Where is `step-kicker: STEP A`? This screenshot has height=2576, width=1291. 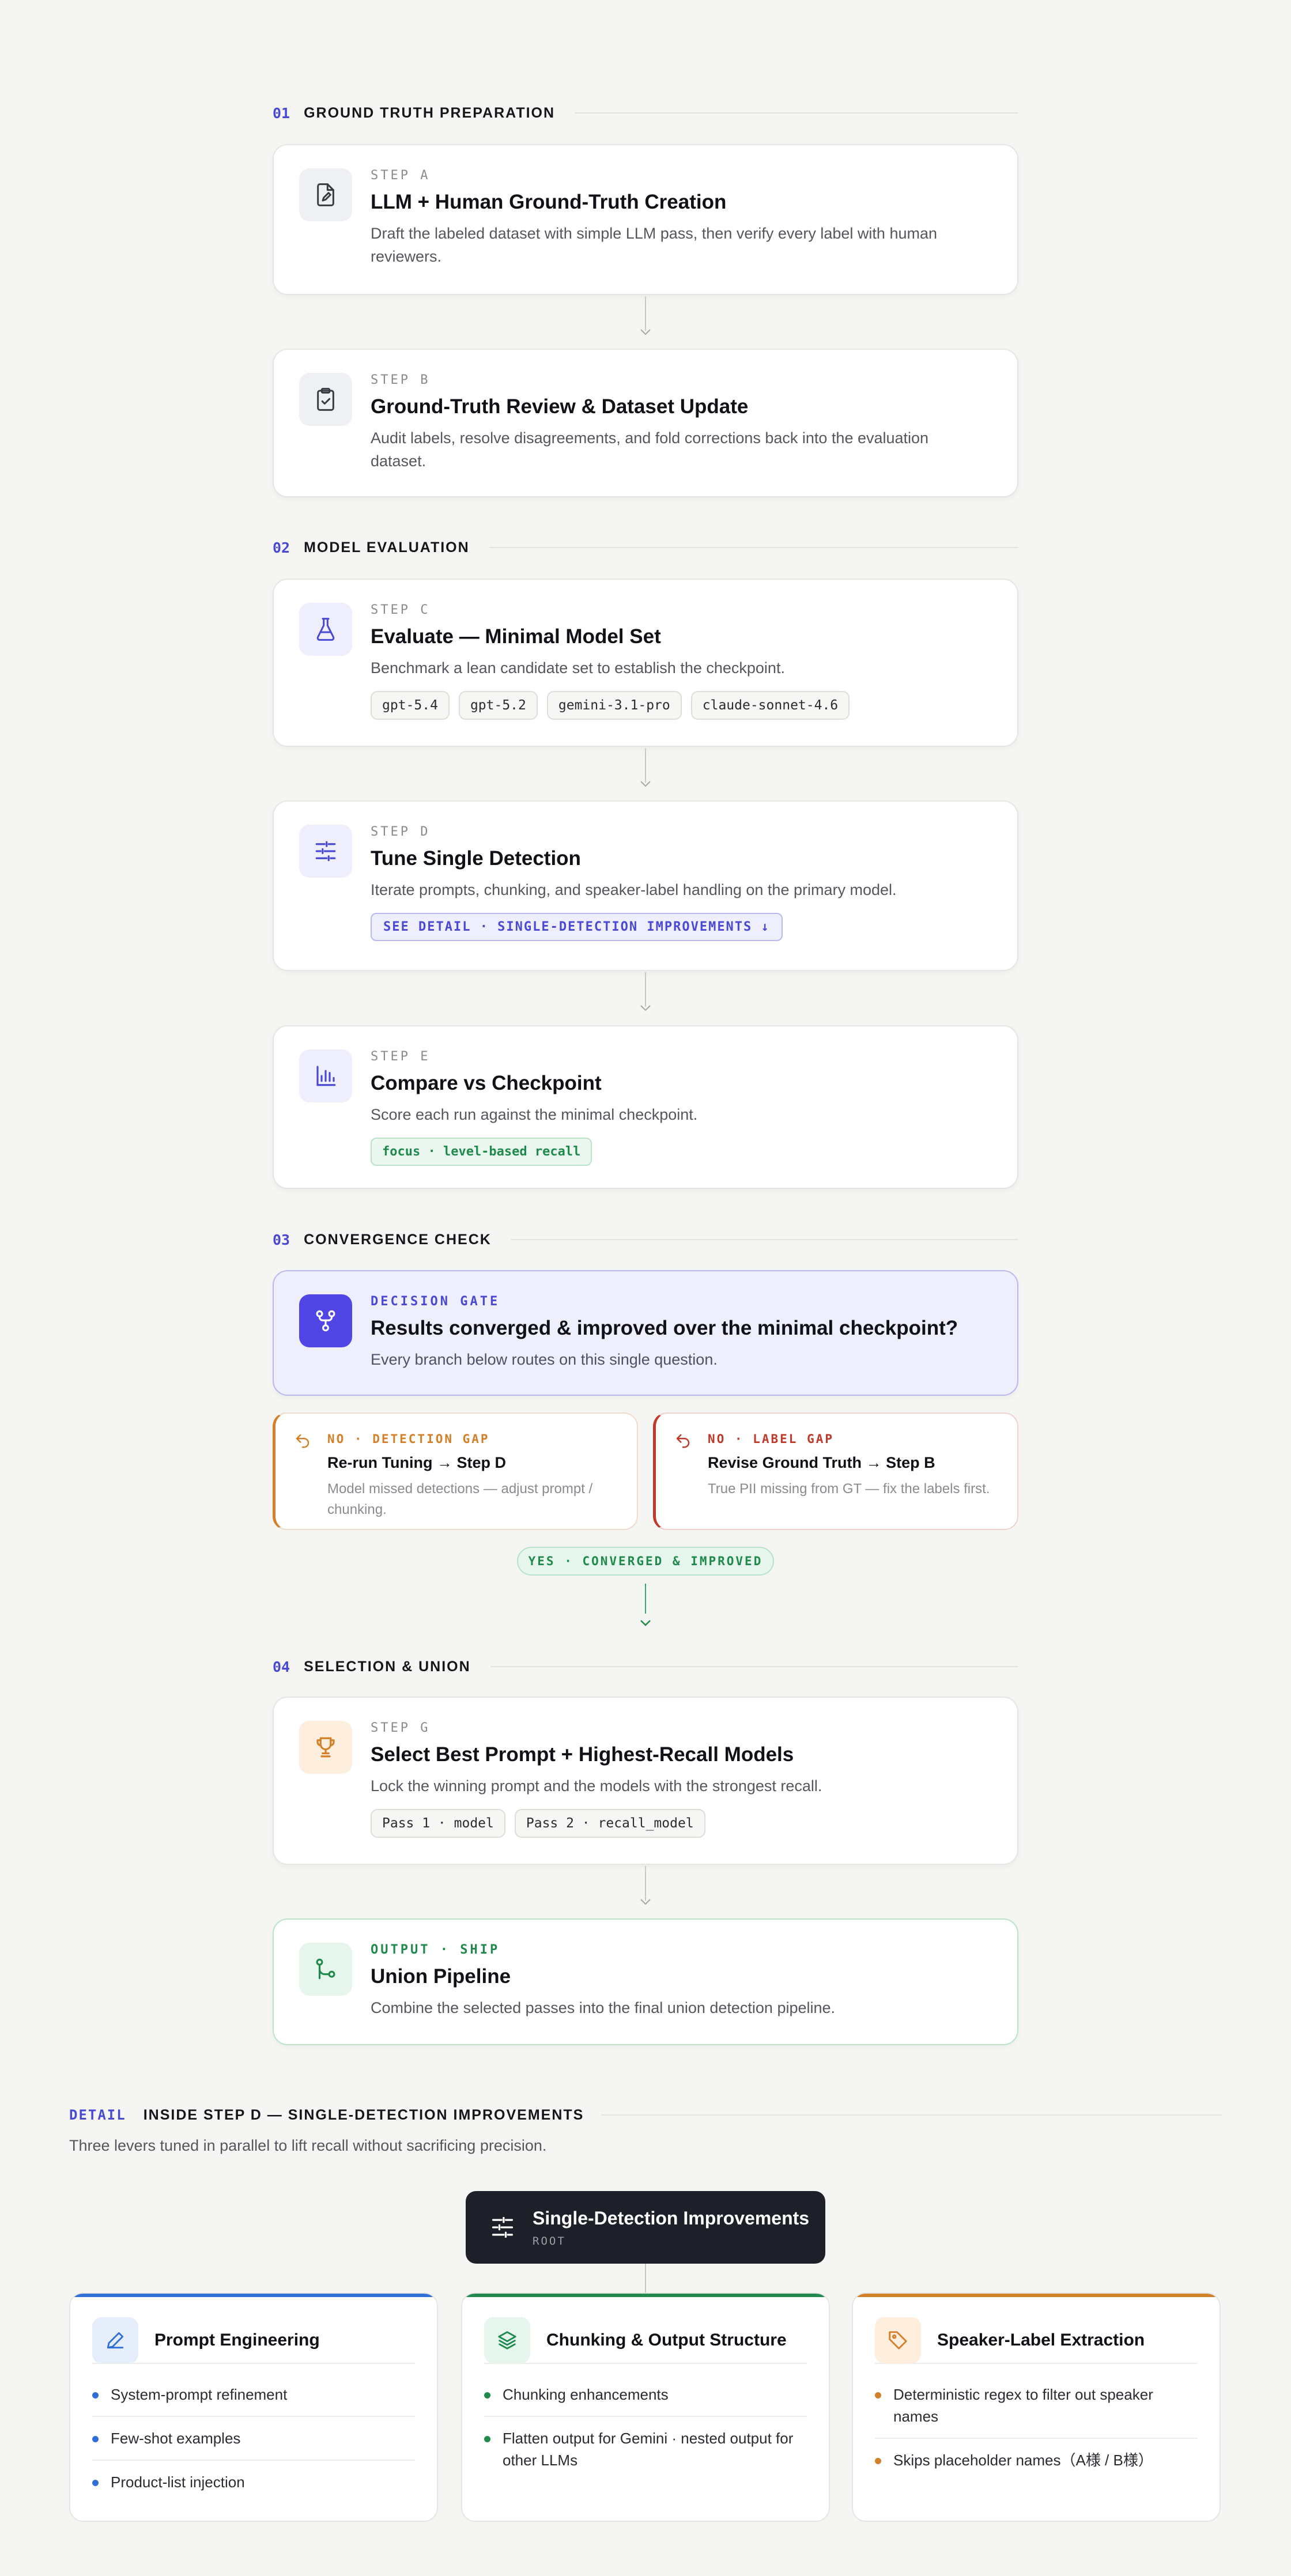
step-kicker: STEP A is located at coordinates (401, 175).